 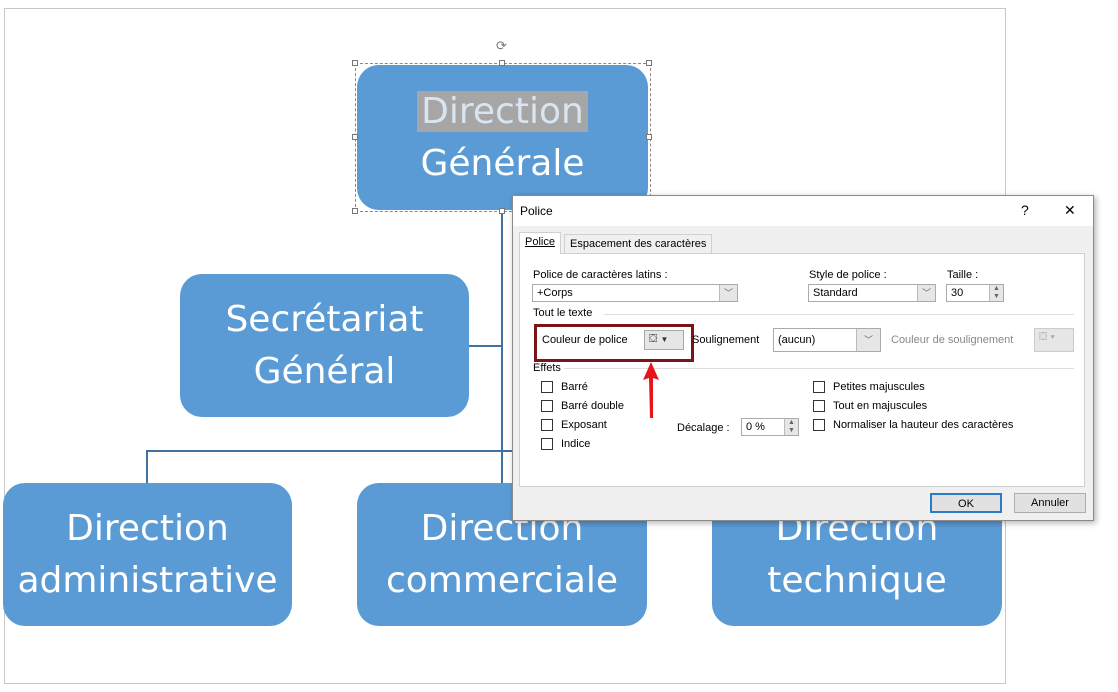 I want to click on dialog-title: Police, so click(x=536, y=211).